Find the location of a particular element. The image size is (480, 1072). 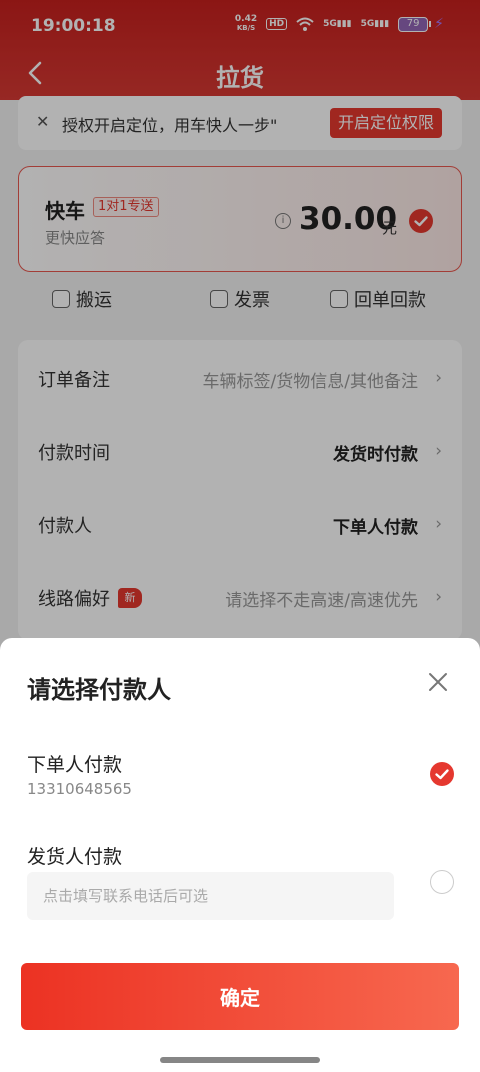

payer-option-shipper: 发货人付款 is located at coordinates (74, 855).